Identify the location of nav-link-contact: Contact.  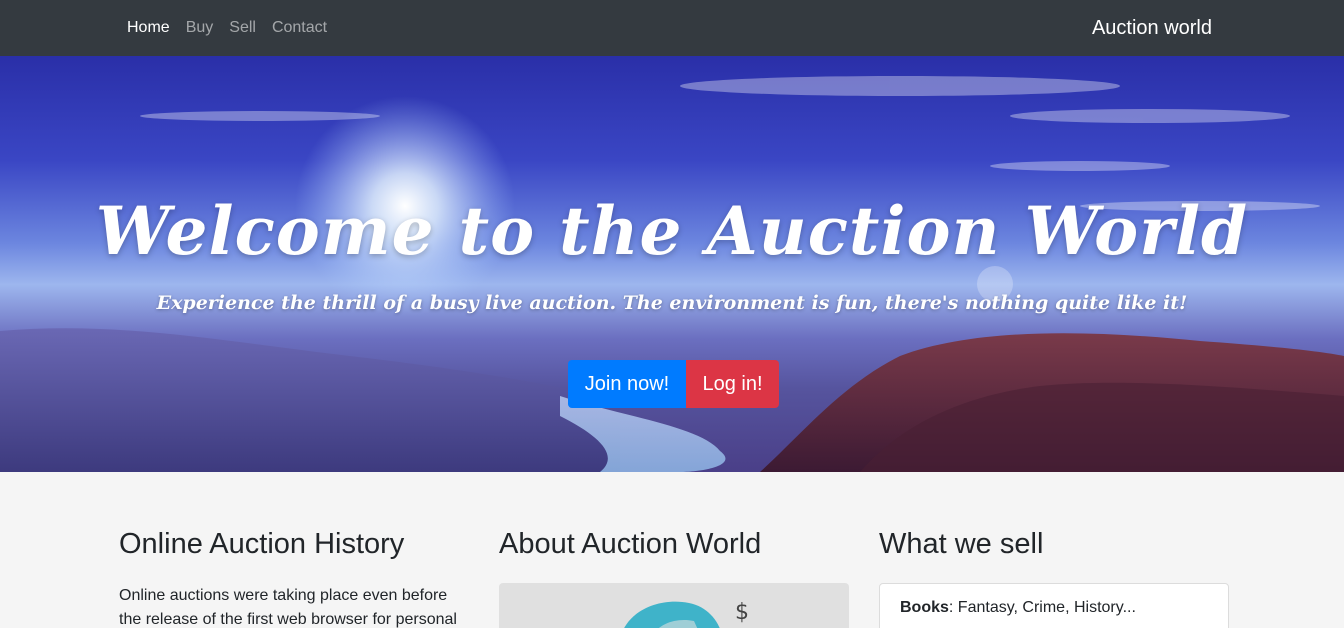
(299, 28).